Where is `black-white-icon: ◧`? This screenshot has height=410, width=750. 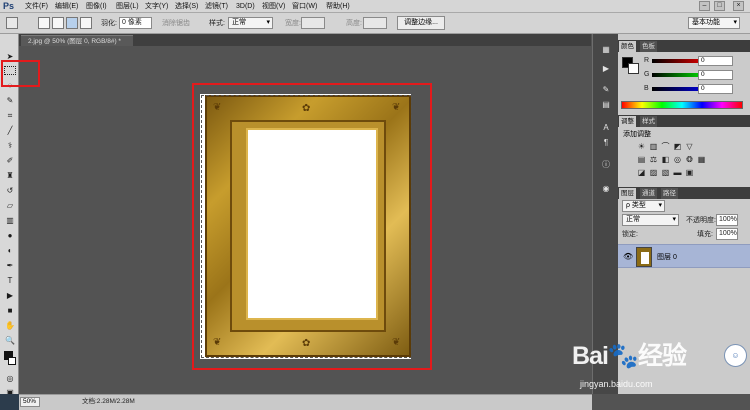 black-white-icon: ◧ is located at coordinates (665, 160).